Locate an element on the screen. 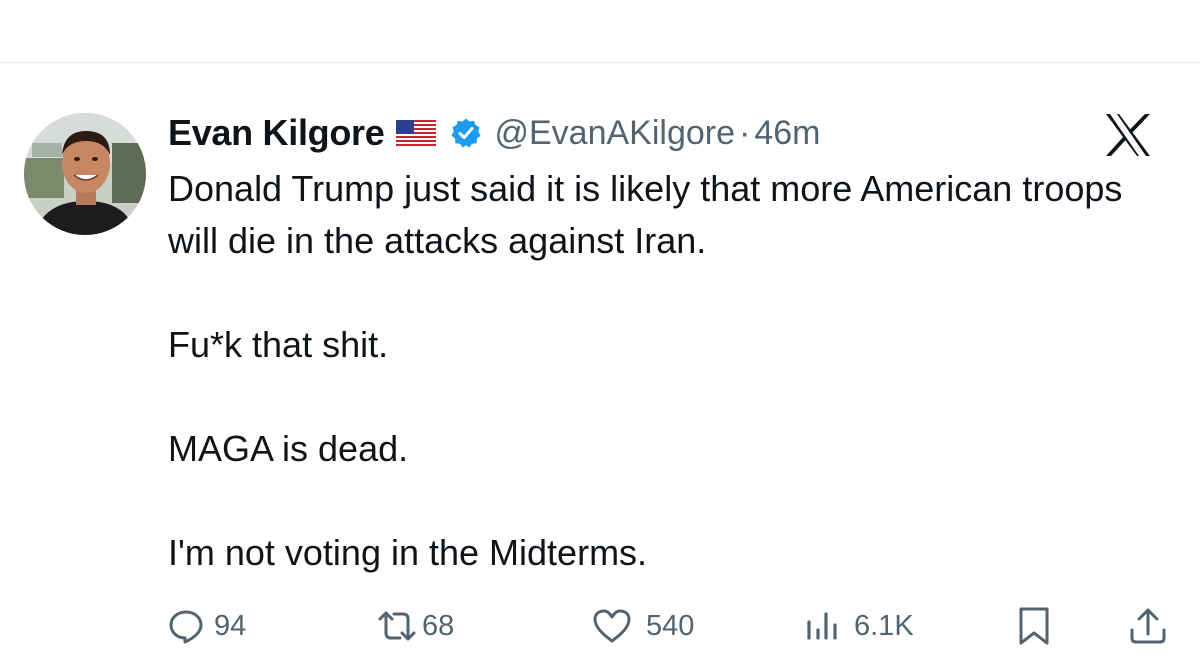 The width and height of the screenshot is (1200, 662). heart-icon is located at coordinates (612, 626).